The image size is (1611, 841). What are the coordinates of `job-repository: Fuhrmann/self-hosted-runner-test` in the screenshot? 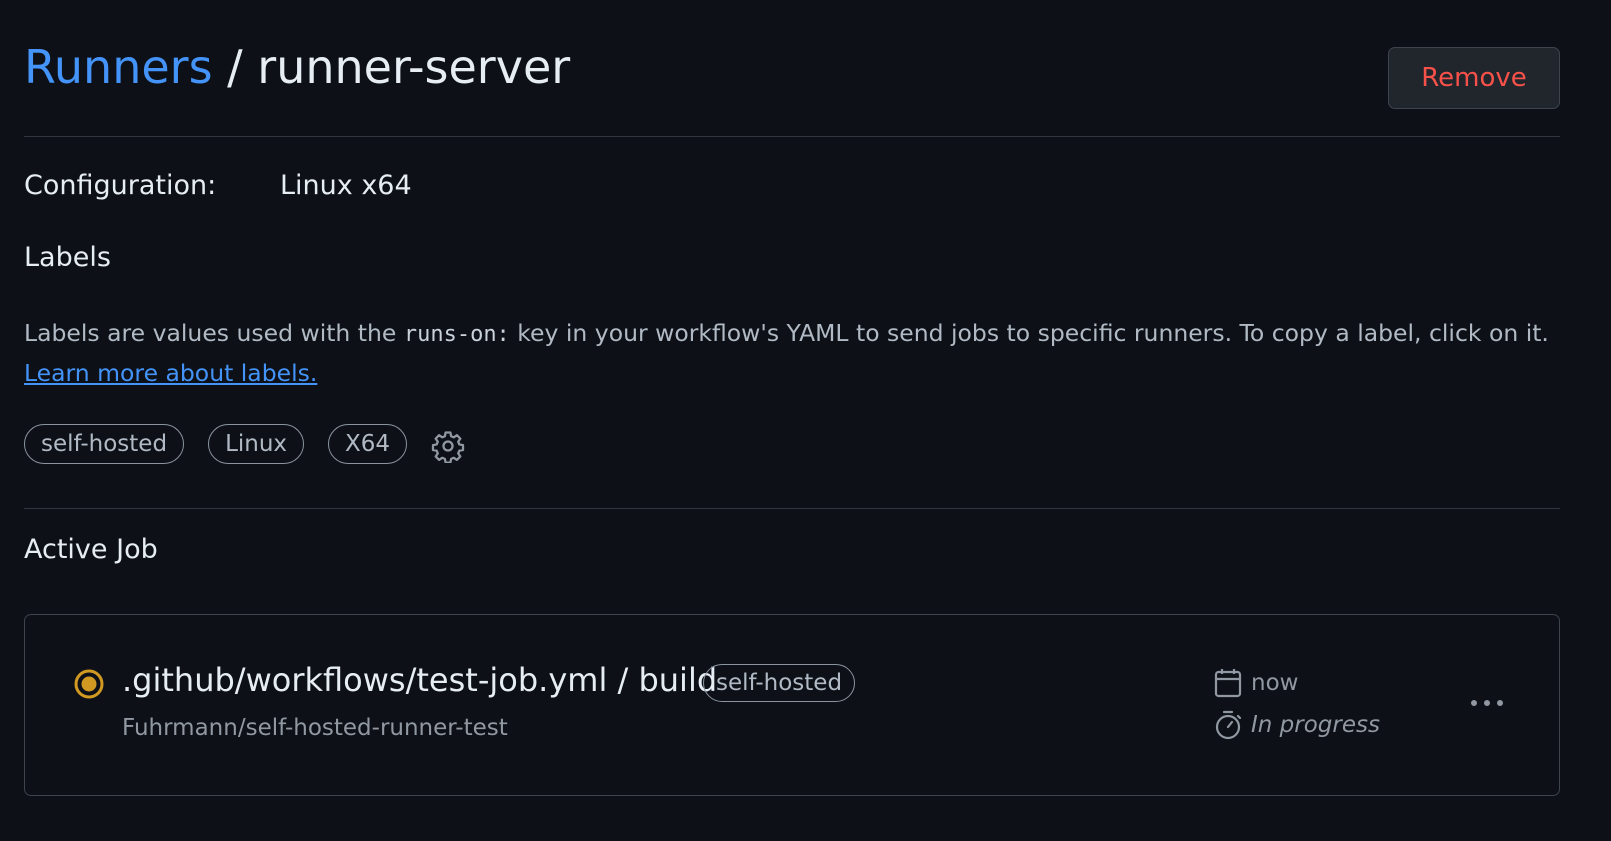 It's located at (315, 728).